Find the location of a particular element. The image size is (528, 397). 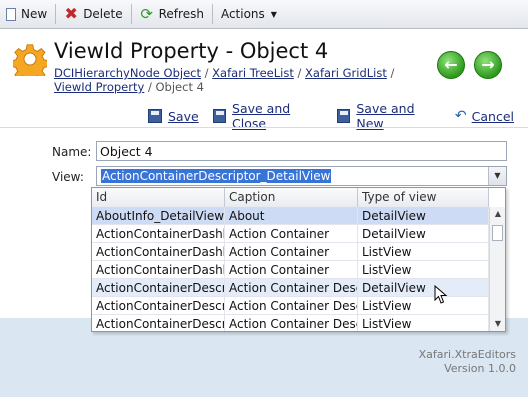

column-header-id: Id is located at coordinates (158, 197).